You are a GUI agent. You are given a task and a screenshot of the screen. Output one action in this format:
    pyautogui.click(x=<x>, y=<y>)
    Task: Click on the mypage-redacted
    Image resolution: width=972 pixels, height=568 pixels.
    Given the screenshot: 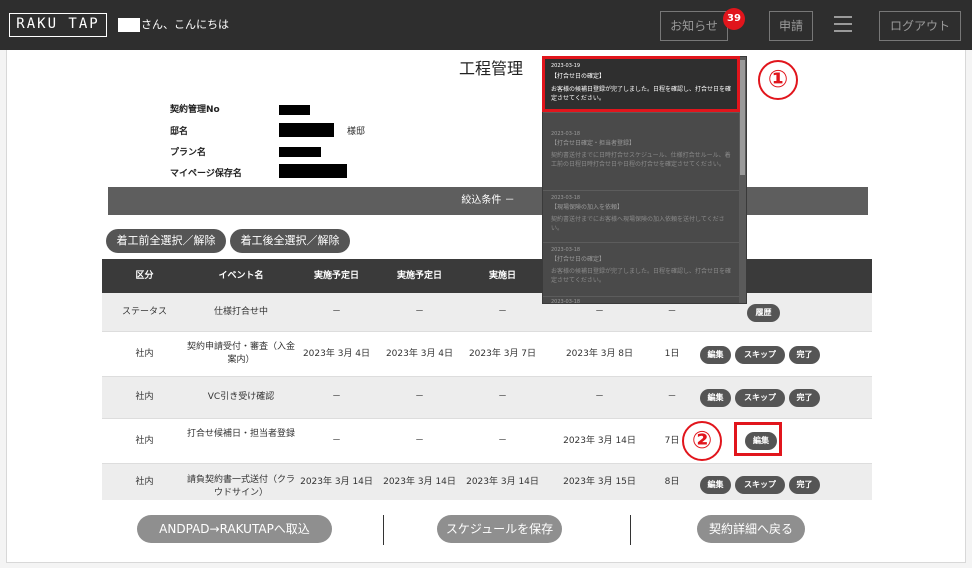 What is the action you would take?
    pyautogui.click(x=313, y=171)
    